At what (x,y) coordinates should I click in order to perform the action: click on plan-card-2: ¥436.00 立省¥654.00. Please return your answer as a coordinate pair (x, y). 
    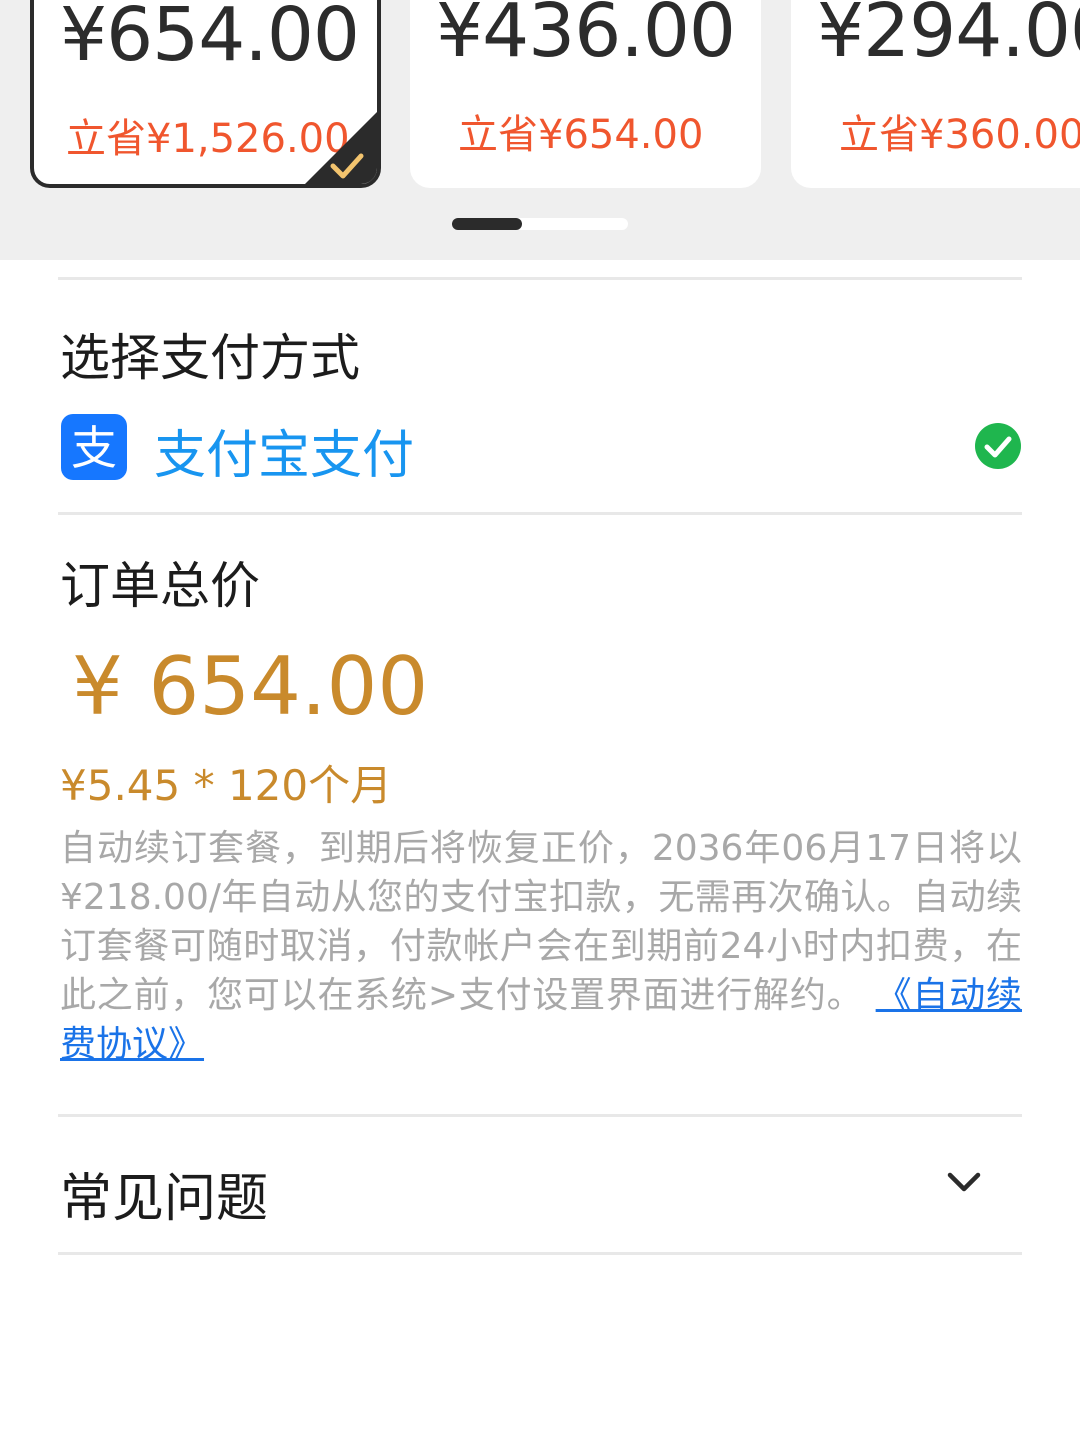
    Looking at the image, I should click on (585, 94).